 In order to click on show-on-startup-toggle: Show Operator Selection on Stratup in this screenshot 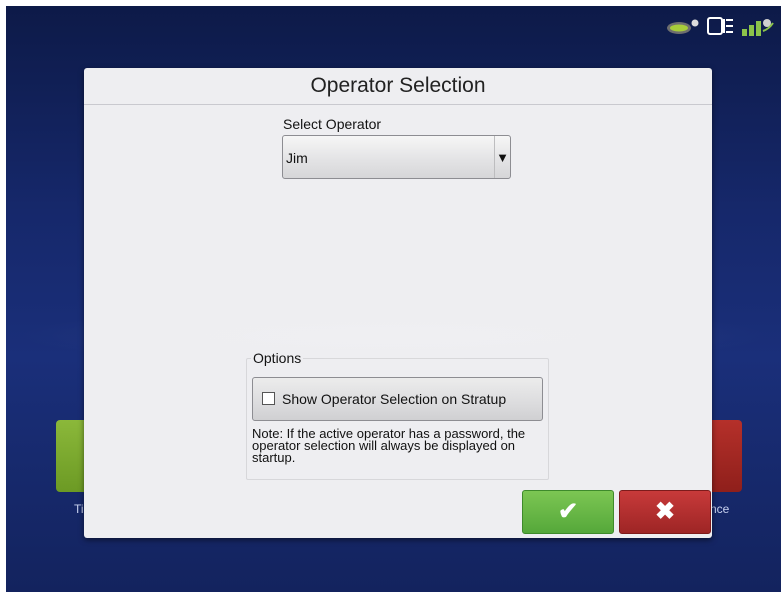, I will do `click(397, 399)`.